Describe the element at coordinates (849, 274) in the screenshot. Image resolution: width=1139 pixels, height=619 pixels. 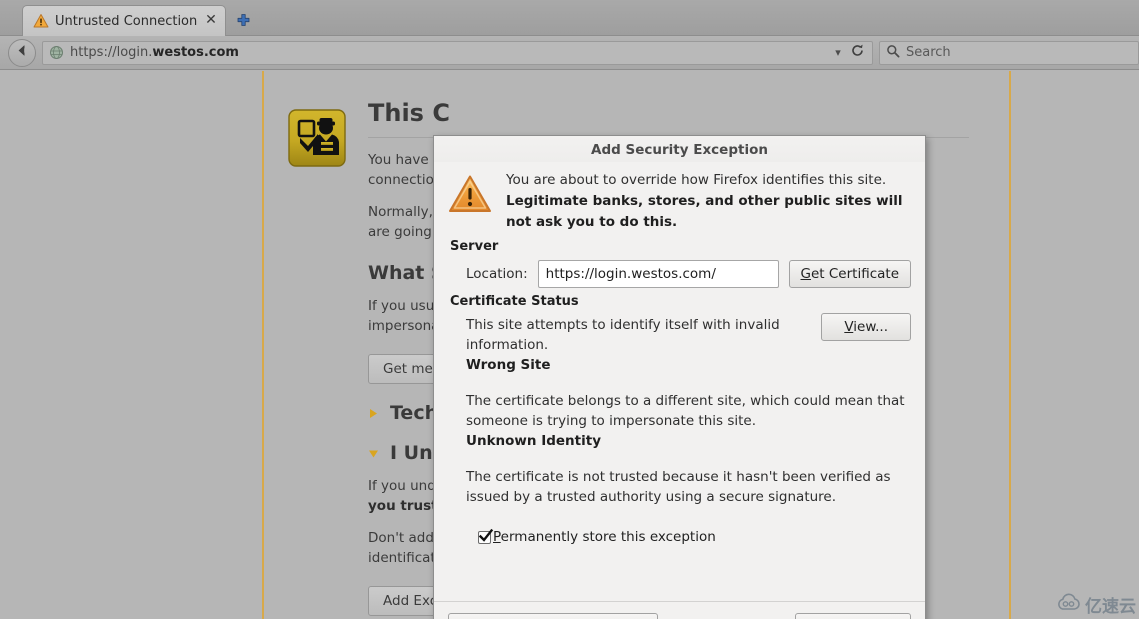
I see `get-certificate-button: Get Certificate` at that location.